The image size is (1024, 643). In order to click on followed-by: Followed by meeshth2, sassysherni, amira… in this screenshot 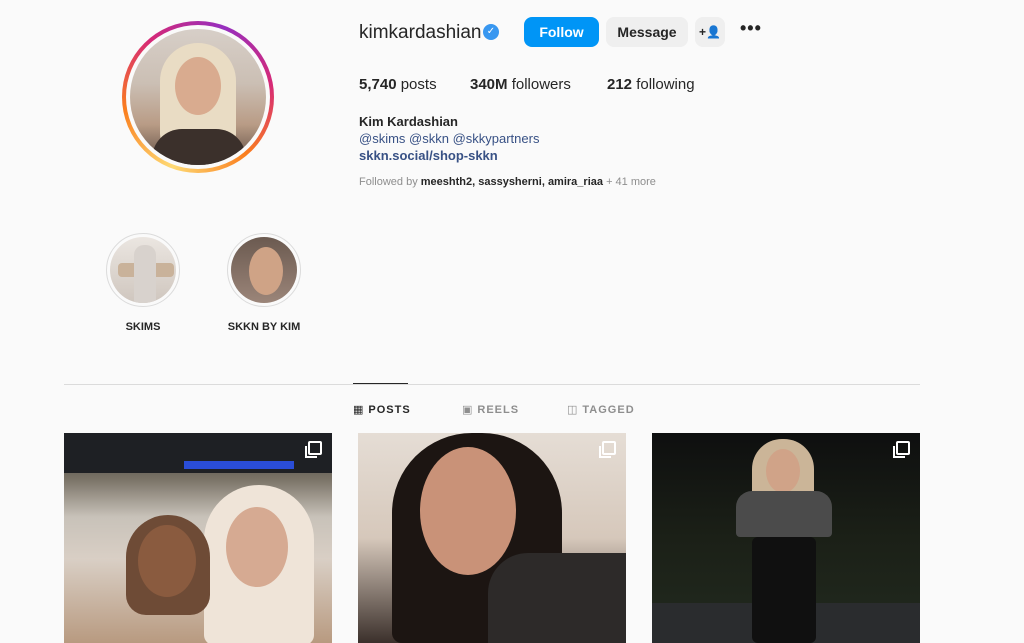, I will do `click(507, 182)`.